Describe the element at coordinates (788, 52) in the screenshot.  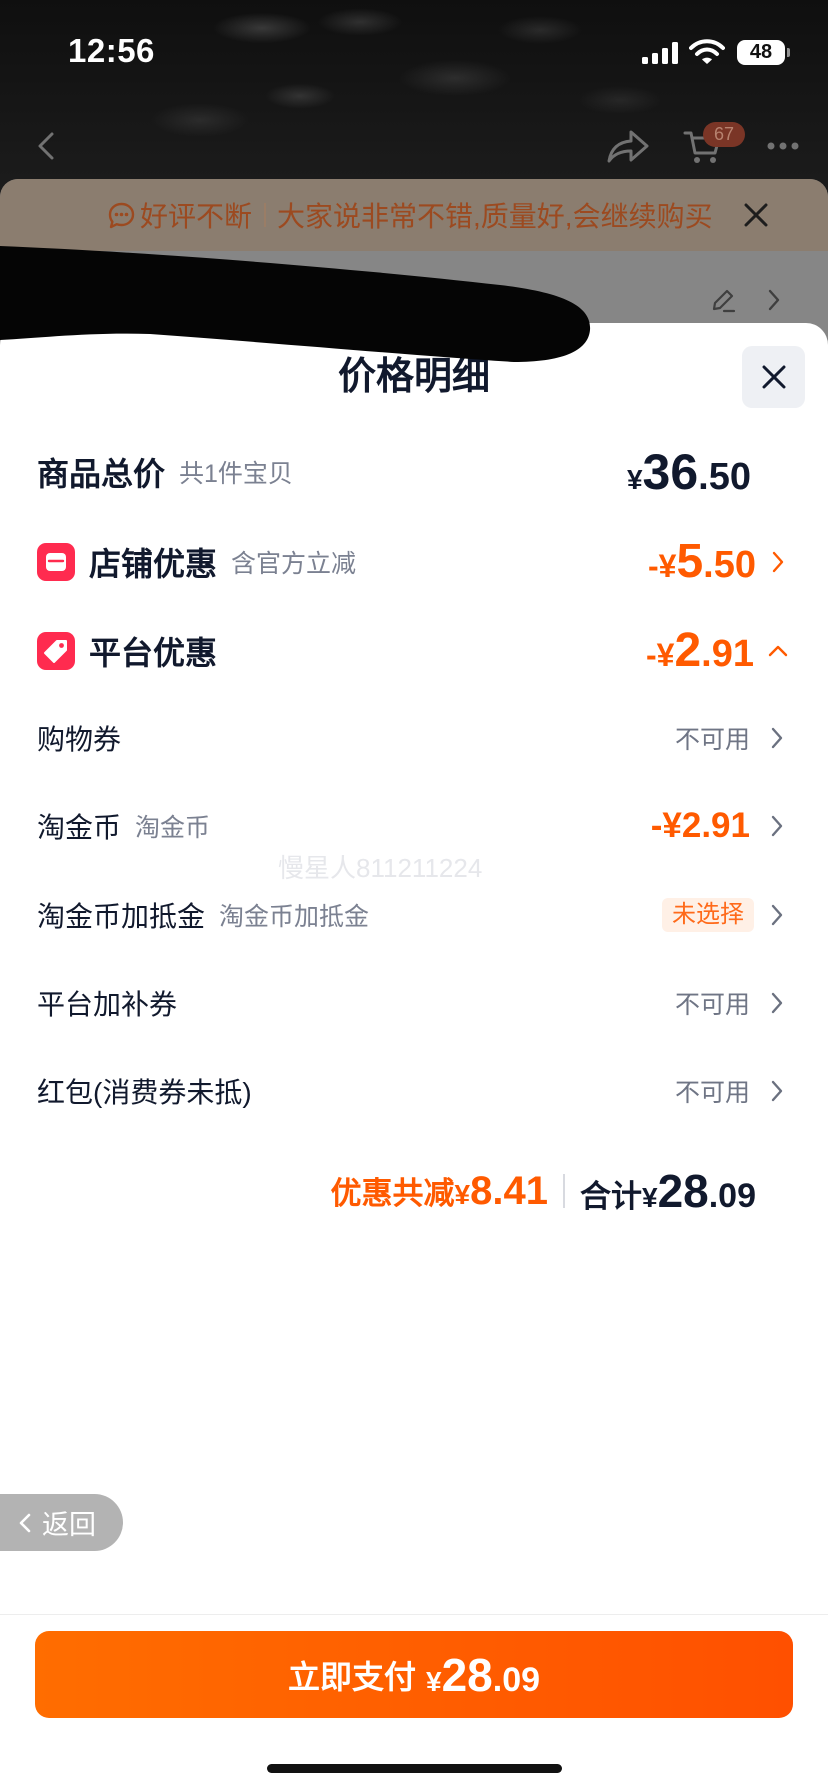
I see `battery-nub` at that location.